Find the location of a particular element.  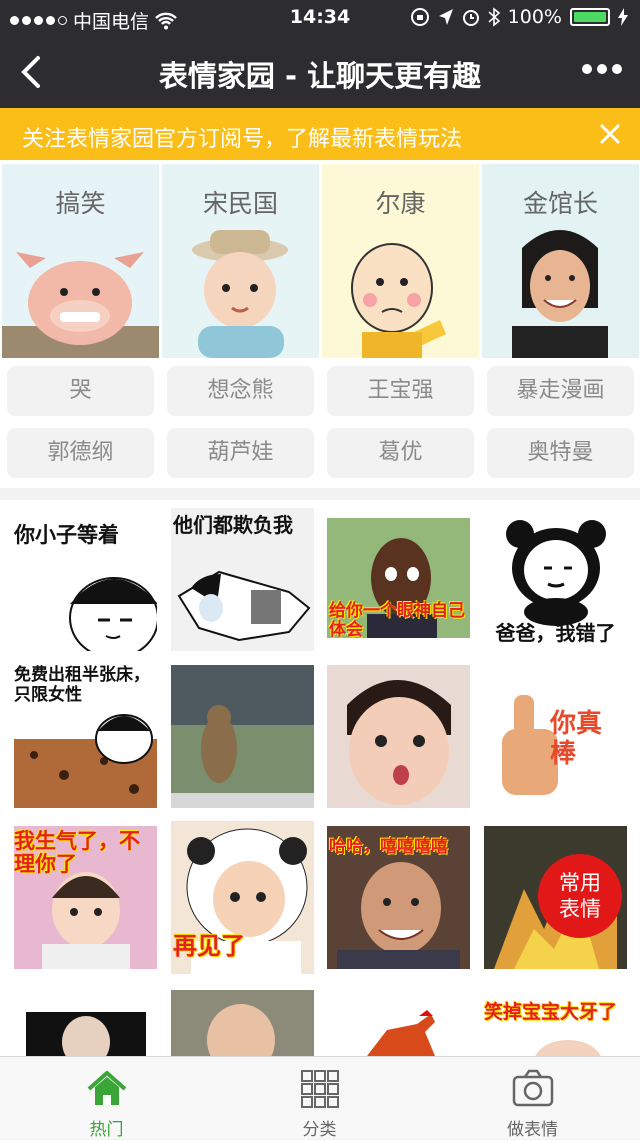

sticker-item: 免费出租半张床，只限女性 is located at coordinates (85, 736).